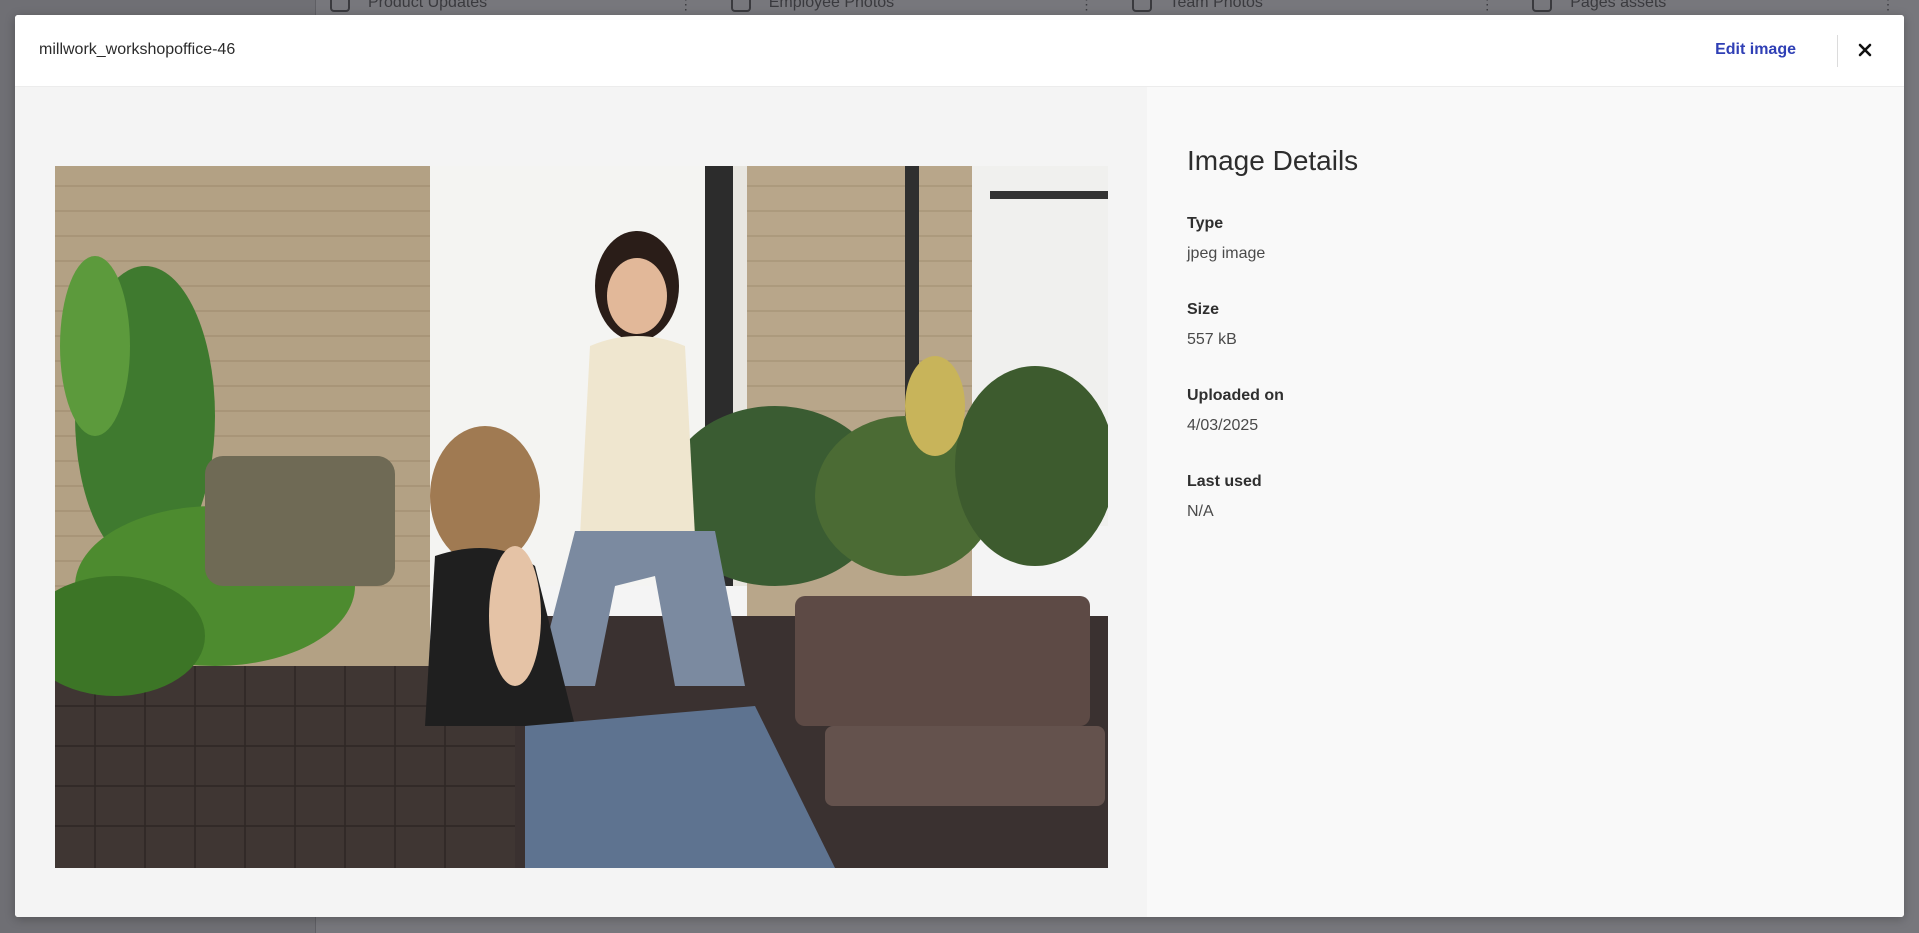 The width and height of the screenshot is (1919, 933). I want to click on close-icon, so click(1865, 50).